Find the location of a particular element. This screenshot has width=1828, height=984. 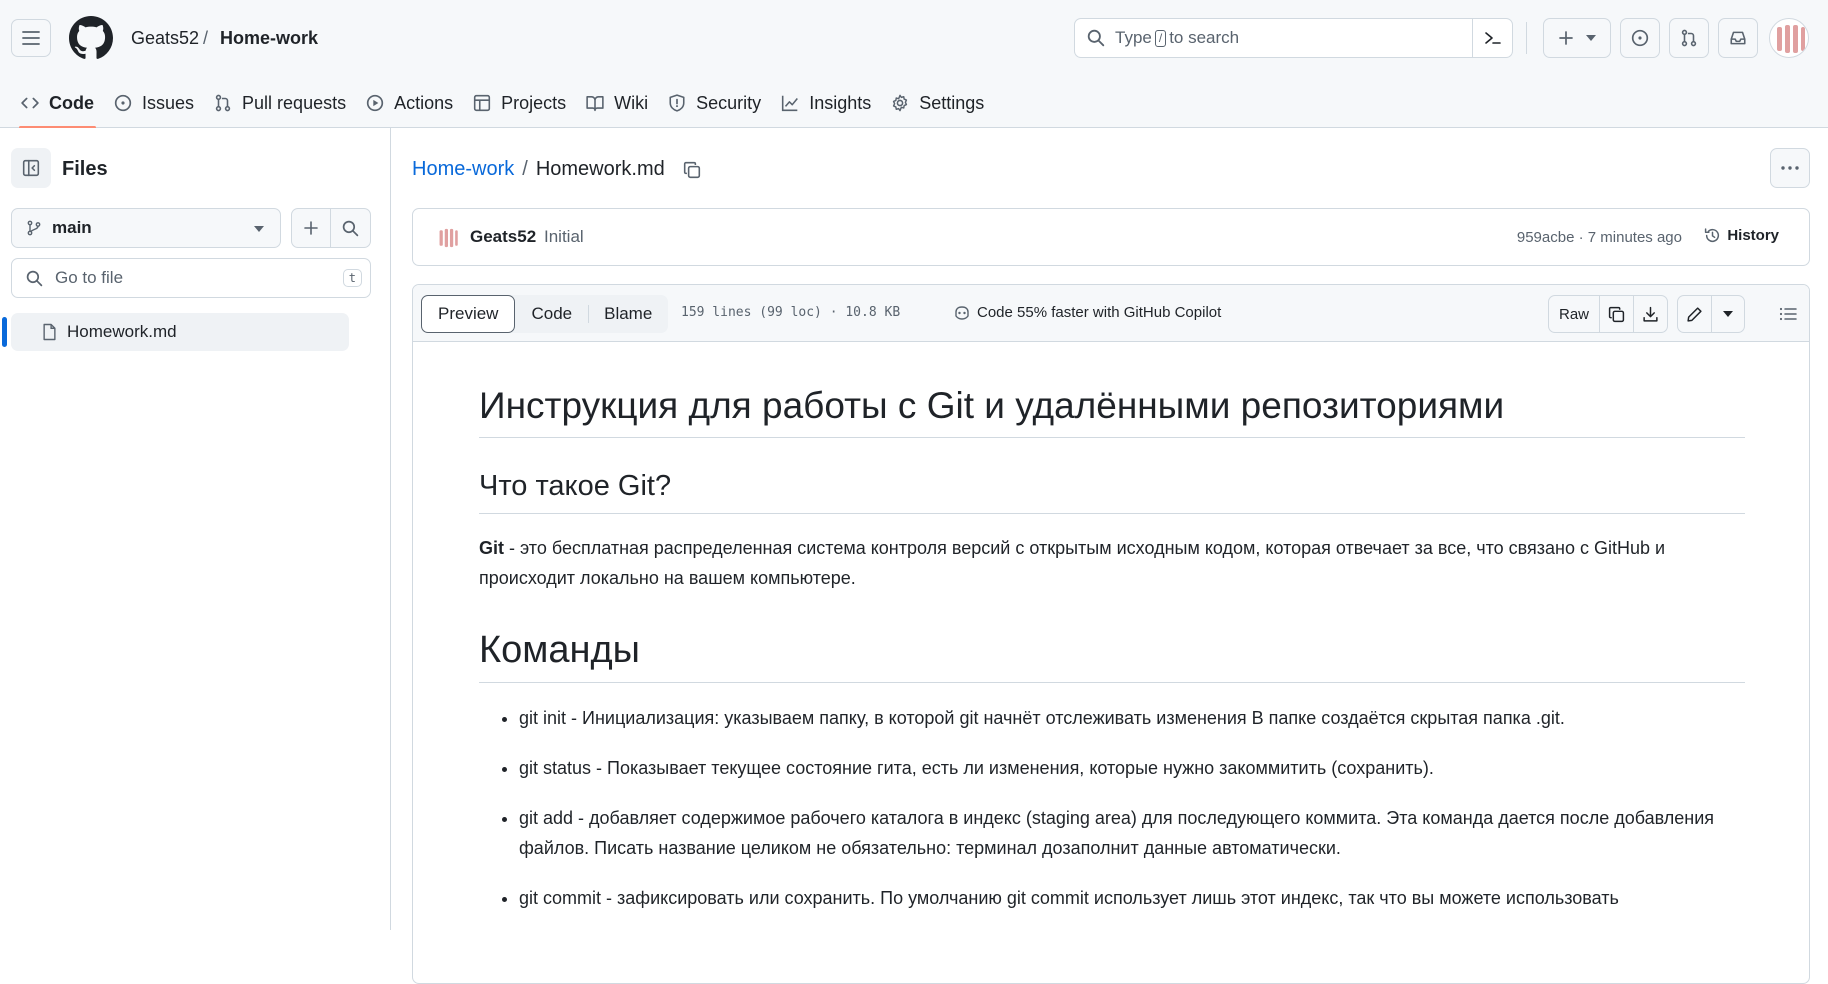

notifications-button is located at coordinates (1738, 38).